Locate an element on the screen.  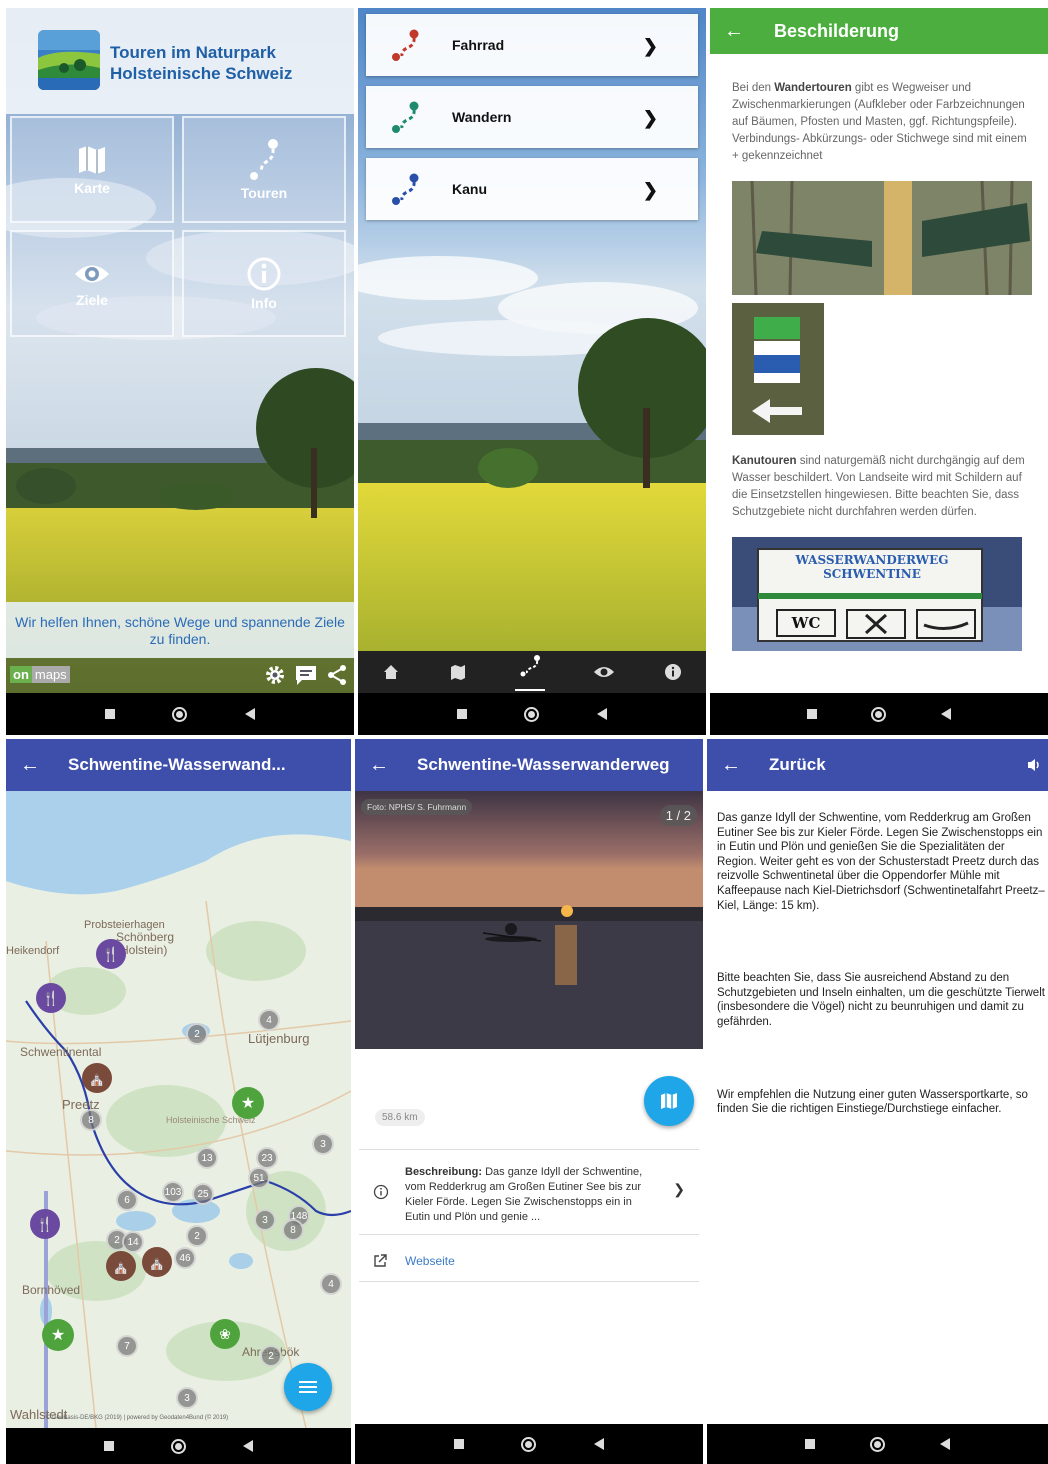
feedback-icon is located at coordinates (306, 675).